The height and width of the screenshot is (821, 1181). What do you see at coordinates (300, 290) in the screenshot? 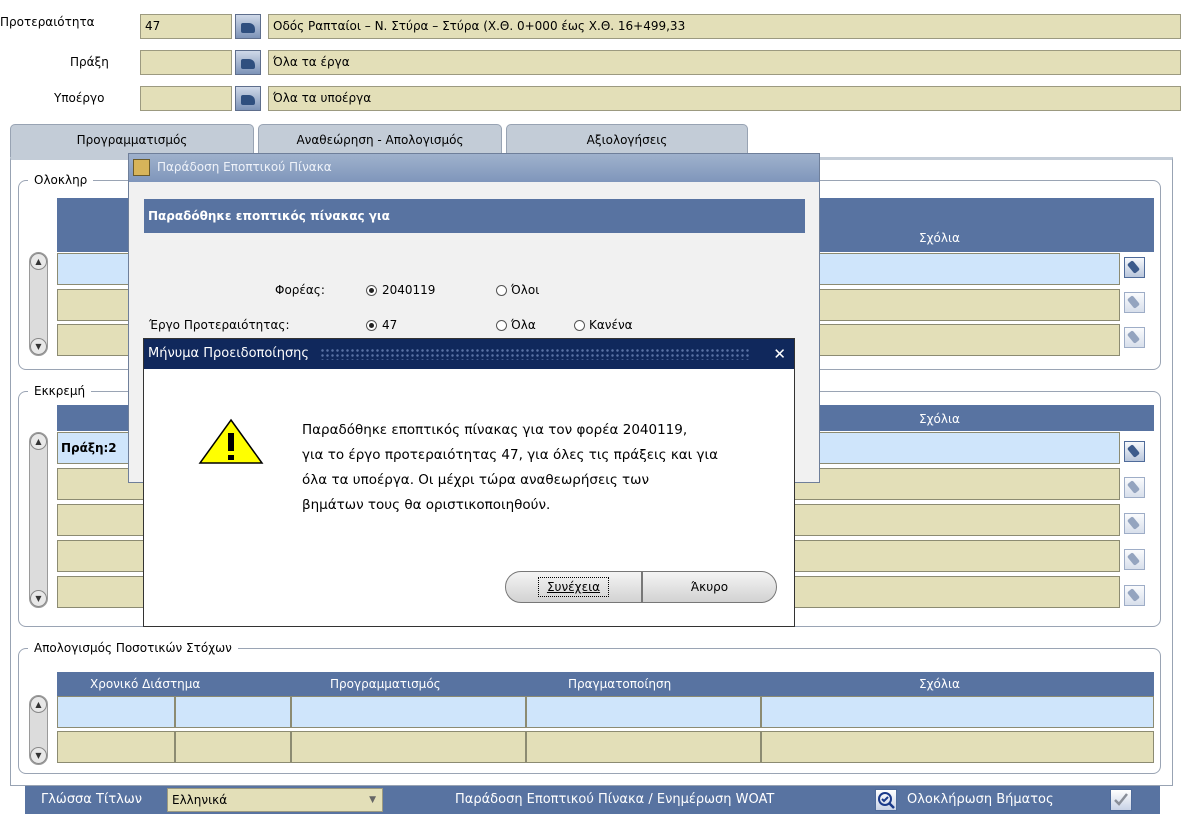
I see `agency-label: Φορέας:` at bounding box center [300, 290].